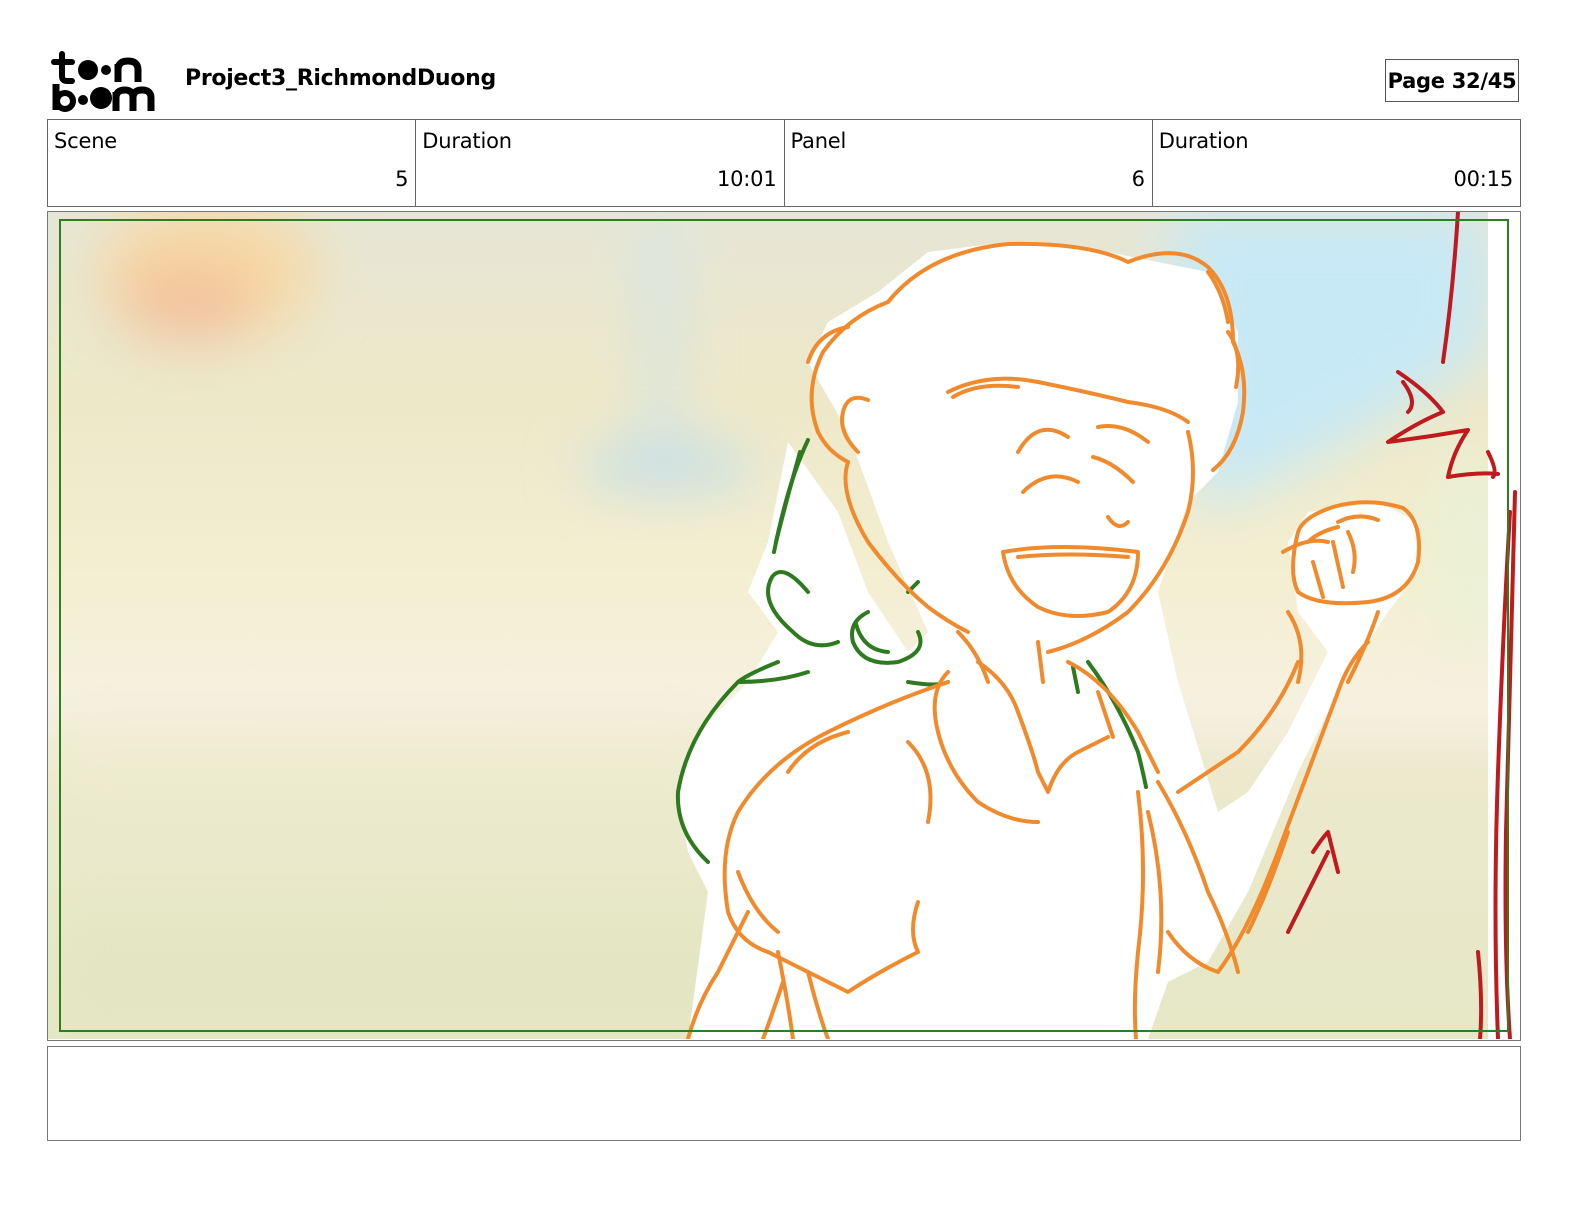  Describe the element at coordinates (467, 141) in the screenshot. I see `scene-duration-label: Duration` at that location.